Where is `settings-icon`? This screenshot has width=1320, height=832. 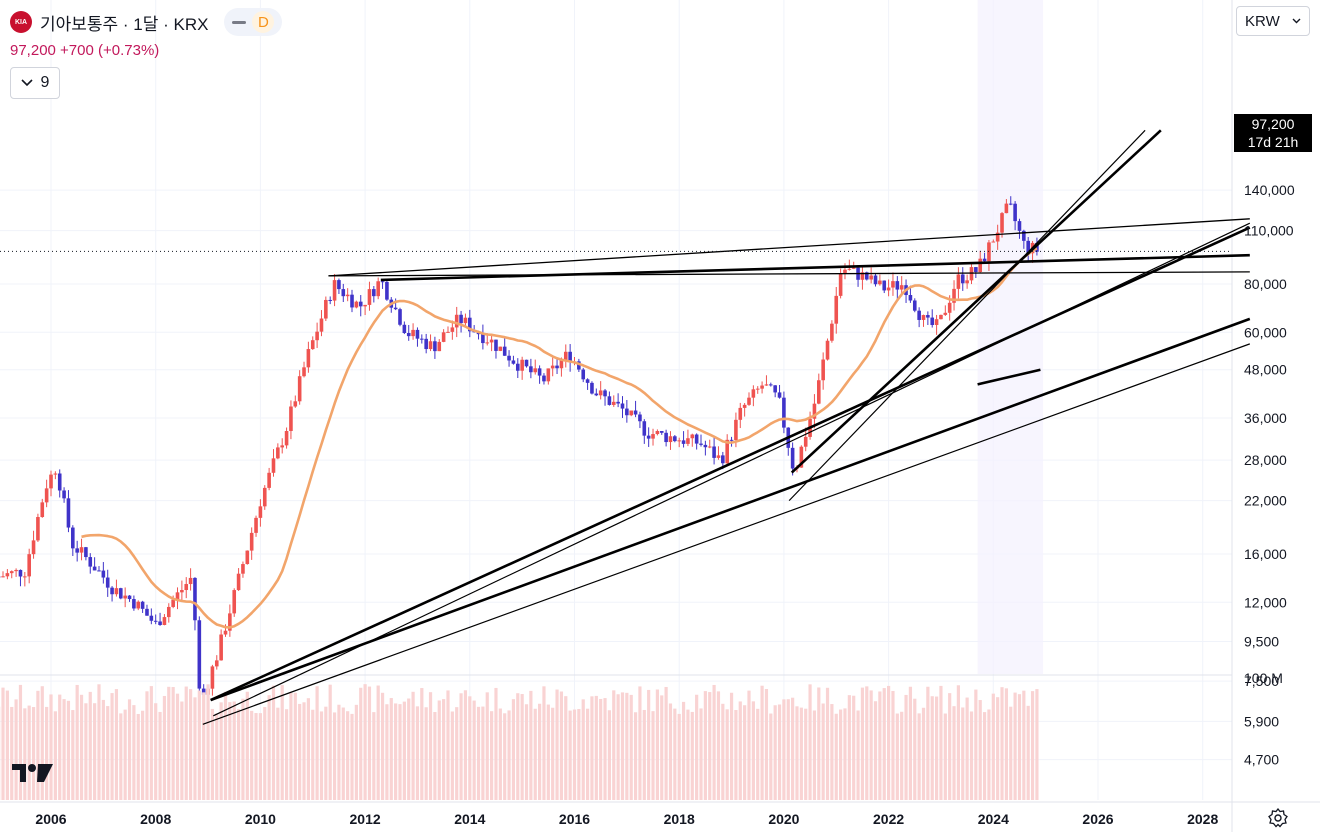 settings-icon is located at coordinates (1278, 818).